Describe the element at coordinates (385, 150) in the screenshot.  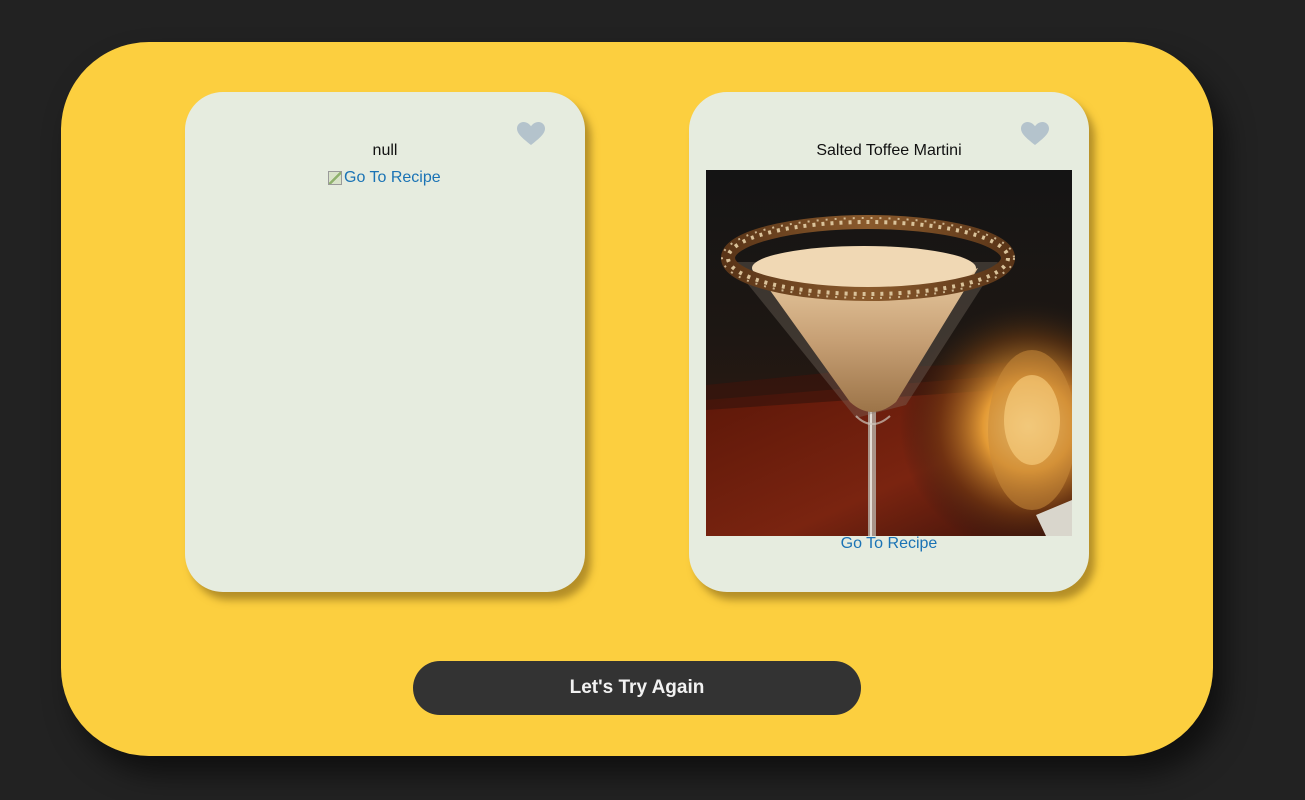
I see `recipe-title: null` at that location.